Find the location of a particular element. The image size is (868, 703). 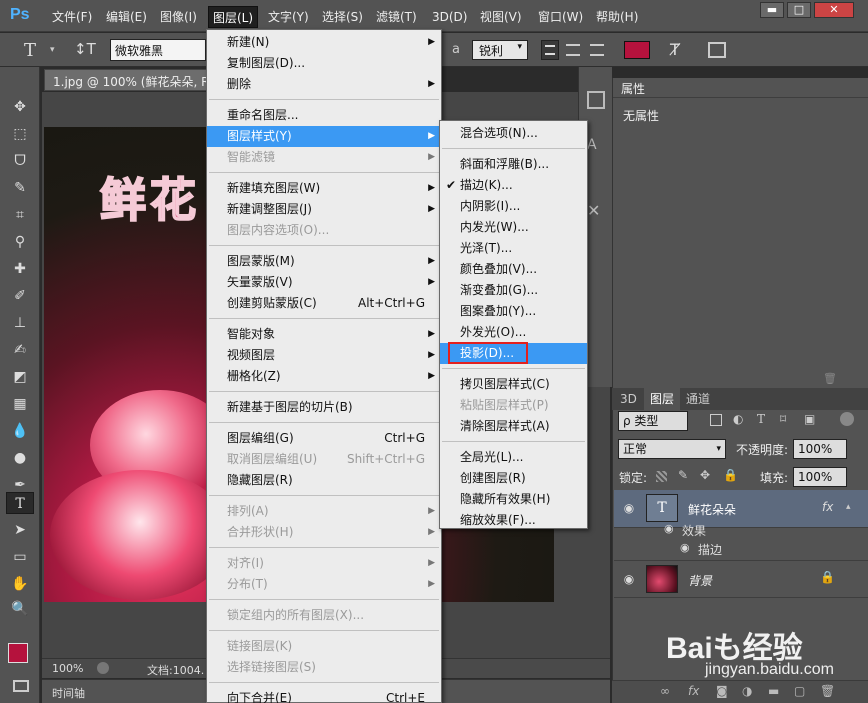

expand-effects-icon: ▴ is located at coordinates (848, 507).